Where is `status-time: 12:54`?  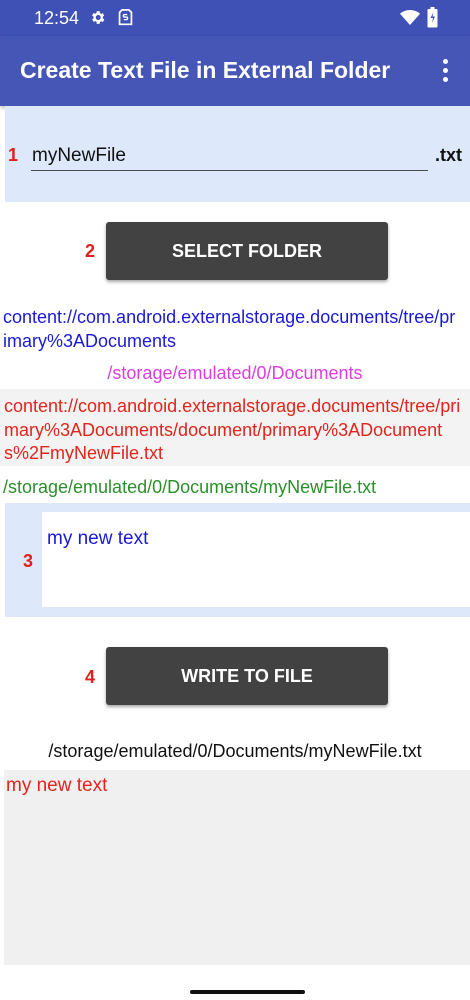 status-time: 12:54 is located at coordinates (57, 18).